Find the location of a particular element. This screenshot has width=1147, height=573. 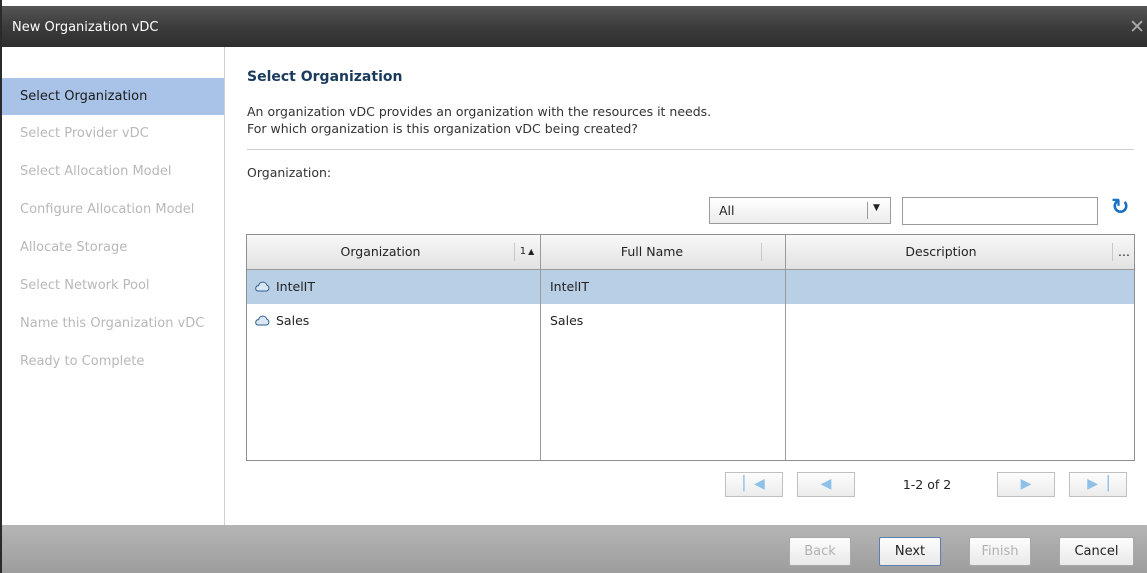

column-header-description: Description is located at coordinates (941, 252).